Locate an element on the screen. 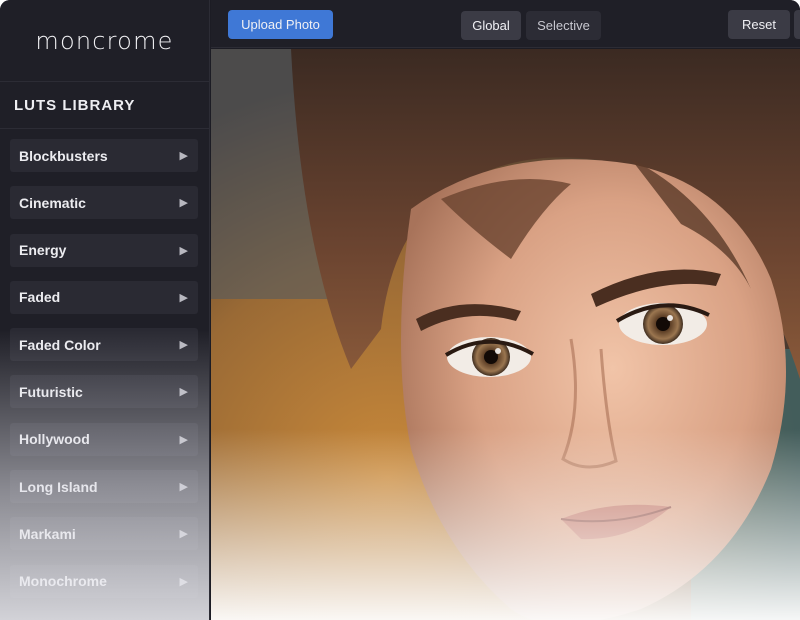 The image size is (800, 620). lut-item-long-island: Long Island ▶ is located at coordinates (104, 487).